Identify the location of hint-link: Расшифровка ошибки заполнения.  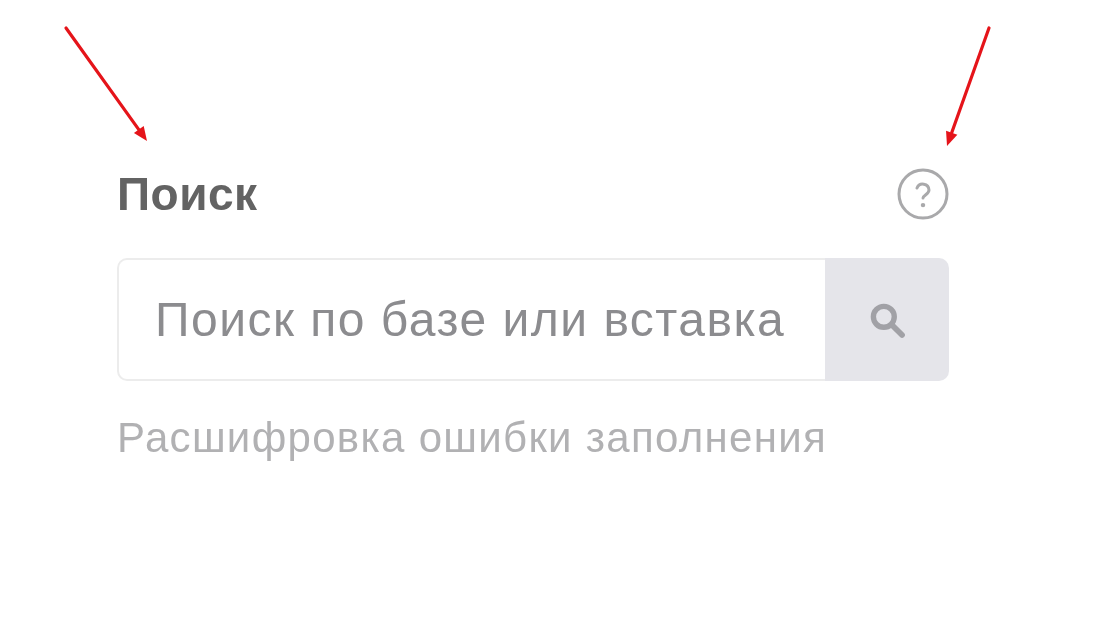
(472, 438).